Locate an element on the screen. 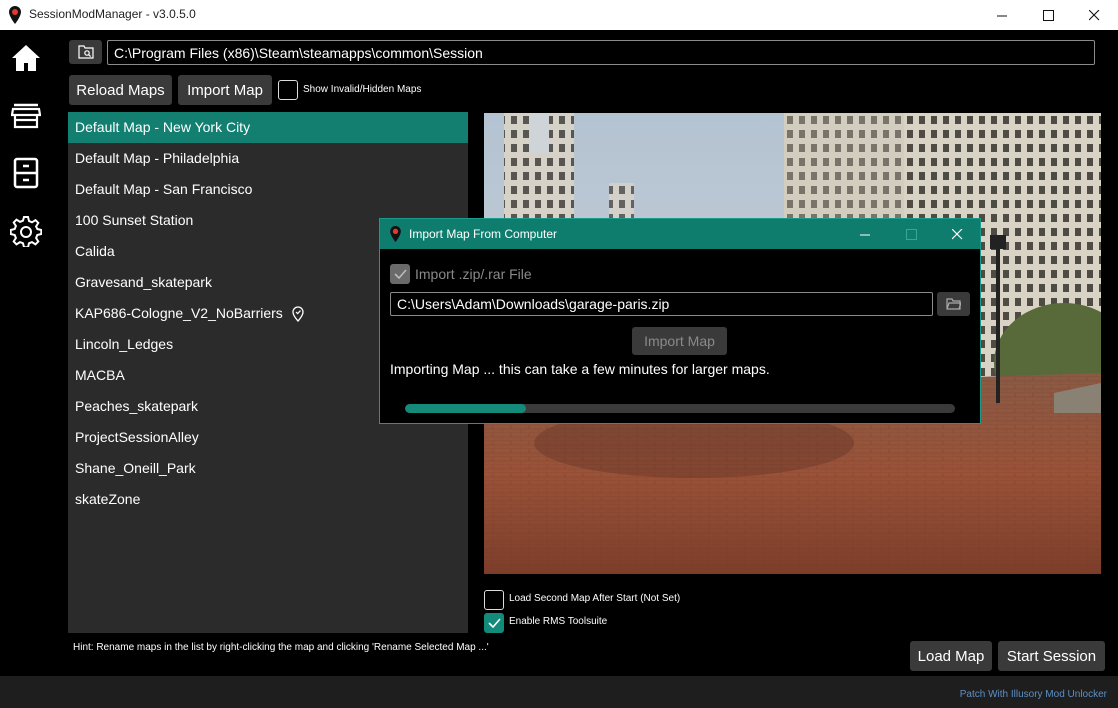  browse-game-folder-button is located at coordinates (85, 52).